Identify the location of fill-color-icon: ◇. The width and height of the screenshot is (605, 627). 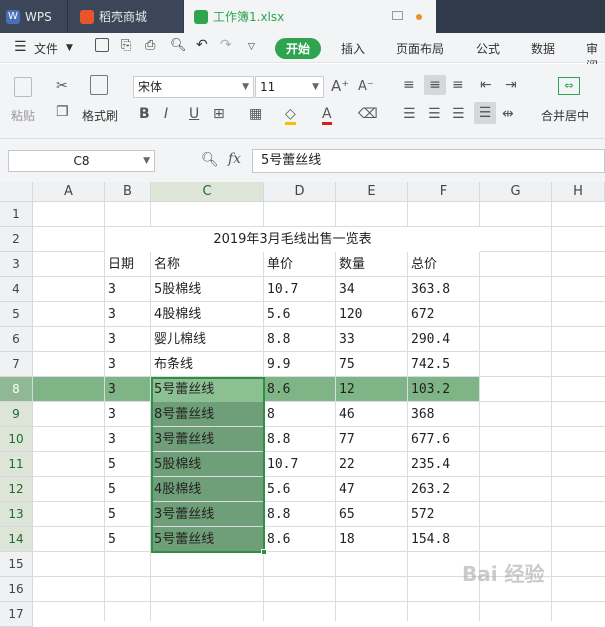
(290, 115).